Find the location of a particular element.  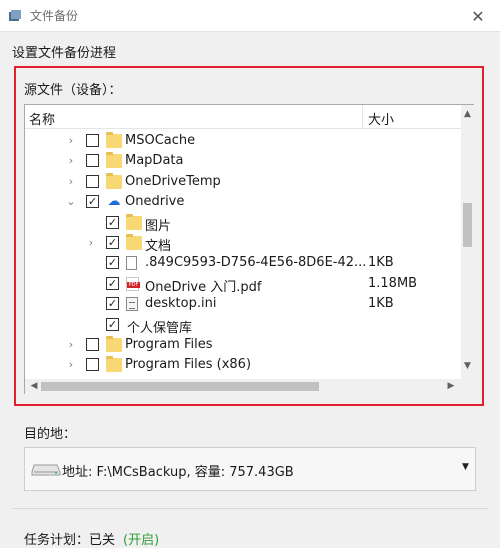

tree-row: ✓ 个人保管库 is located at coordinates (243, 325).